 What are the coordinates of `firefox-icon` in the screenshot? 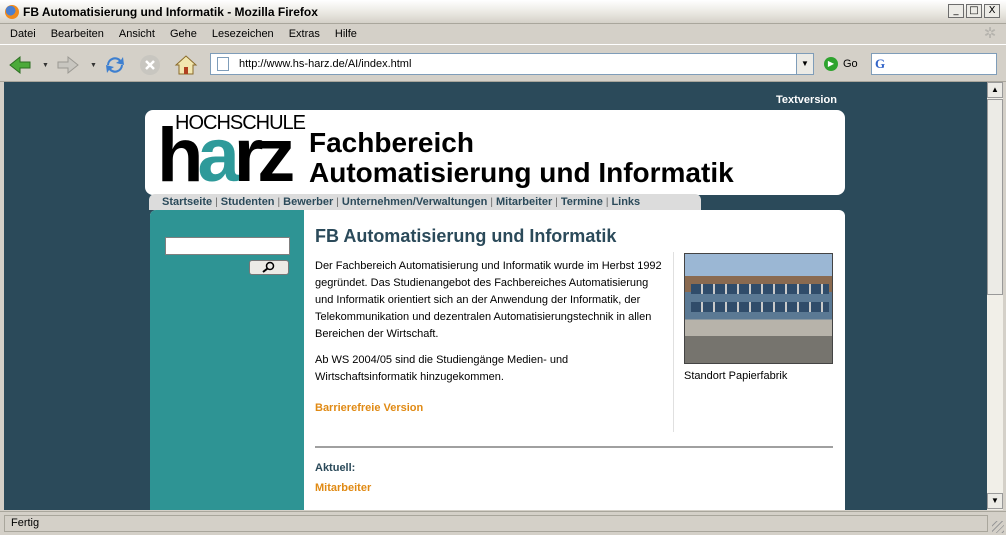 It's located at (12, 11).